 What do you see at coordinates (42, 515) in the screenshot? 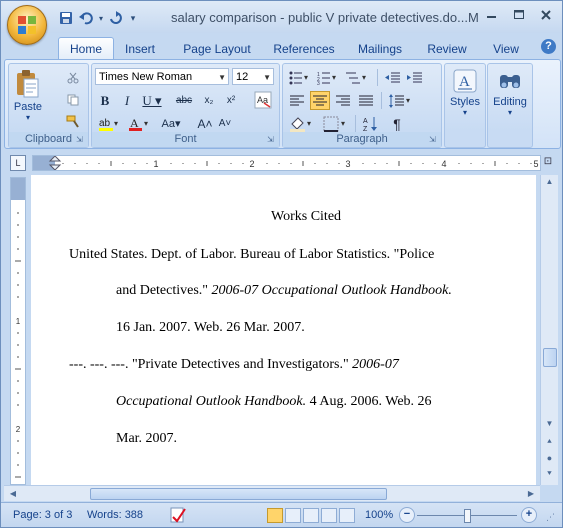
I see `page-count: Page: 3 of 3` at bounding box center [42, 515].